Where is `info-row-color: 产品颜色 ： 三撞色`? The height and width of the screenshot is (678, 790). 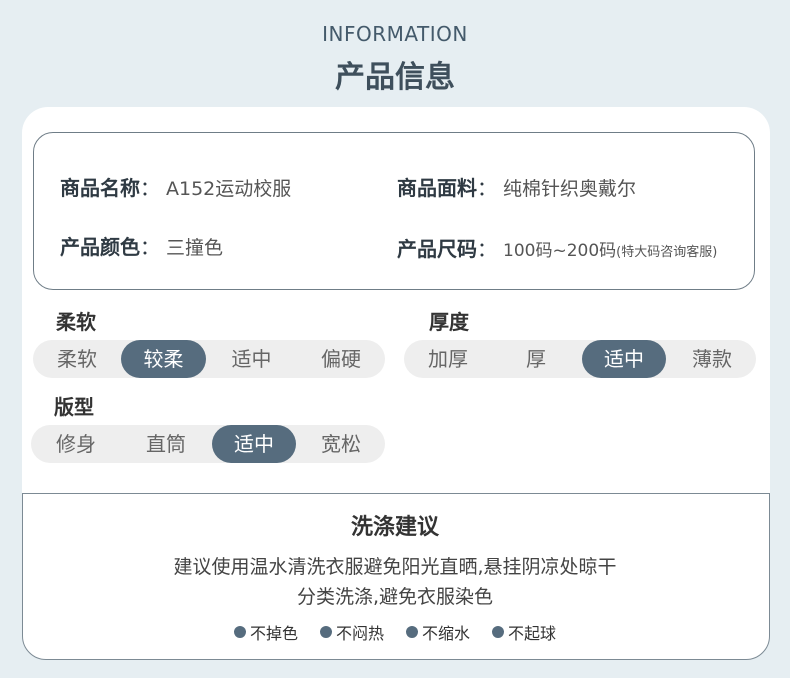 info-row-color: 产品颜色 ： 三撞色 is located at coordinates (141, 245).